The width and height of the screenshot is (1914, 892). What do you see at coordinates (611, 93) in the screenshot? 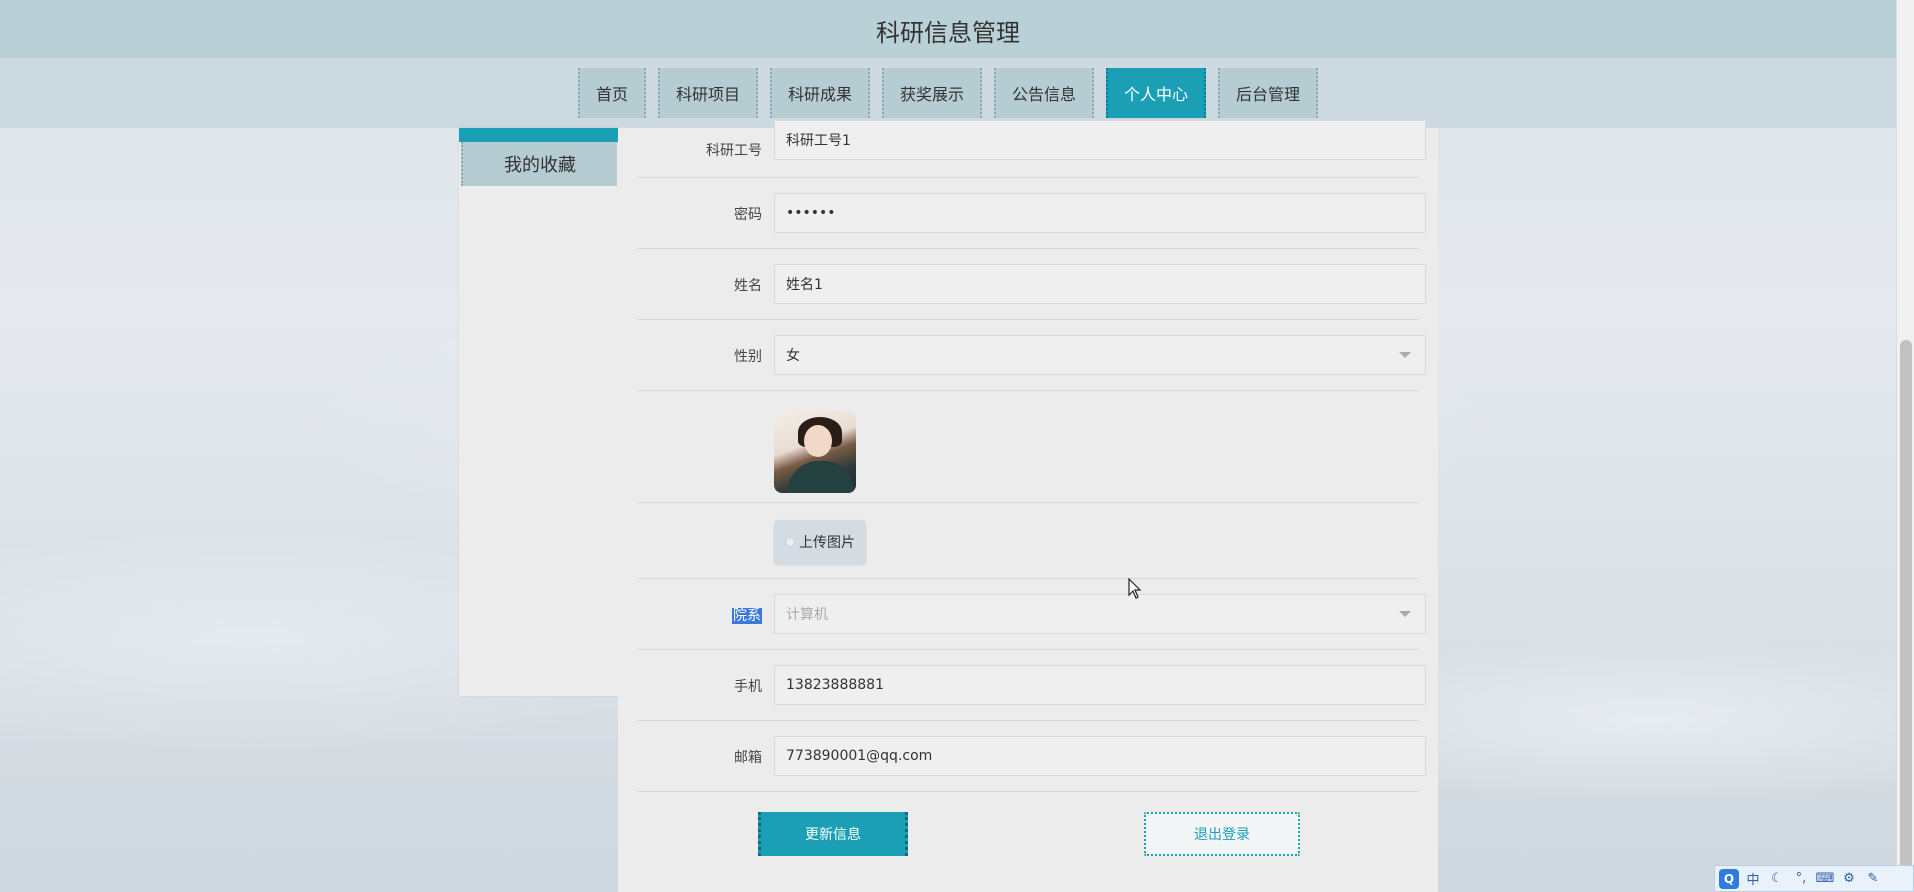
I see `nav-item-home: 首页` at bounding box center [611, 93].